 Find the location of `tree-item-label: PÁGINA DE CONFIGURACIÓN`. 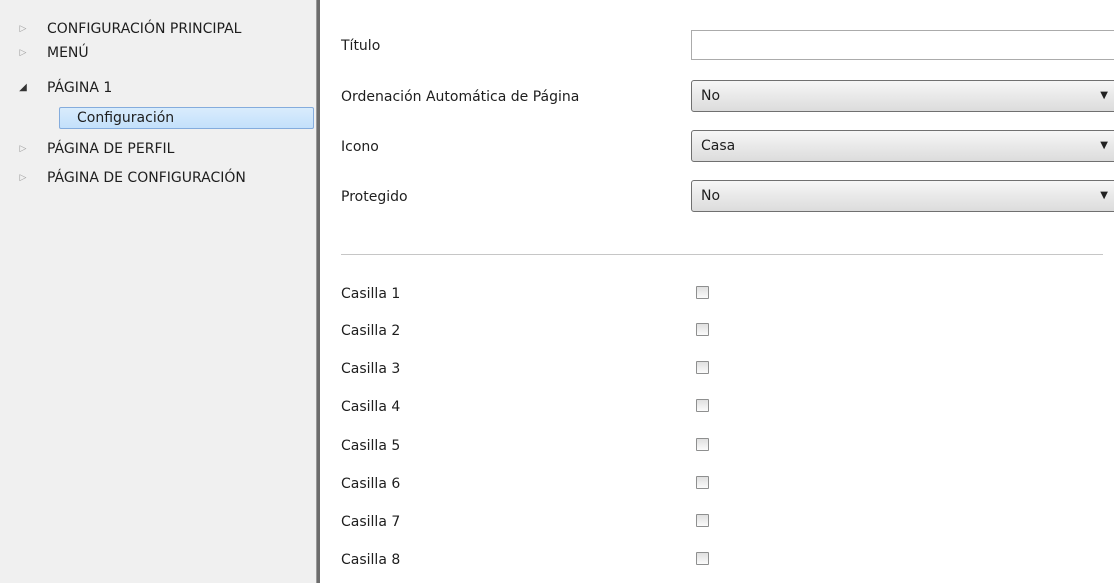

tree-item-label: PÁGINA DE CONFIGURACIÓN is located at coordinates (146, 178).